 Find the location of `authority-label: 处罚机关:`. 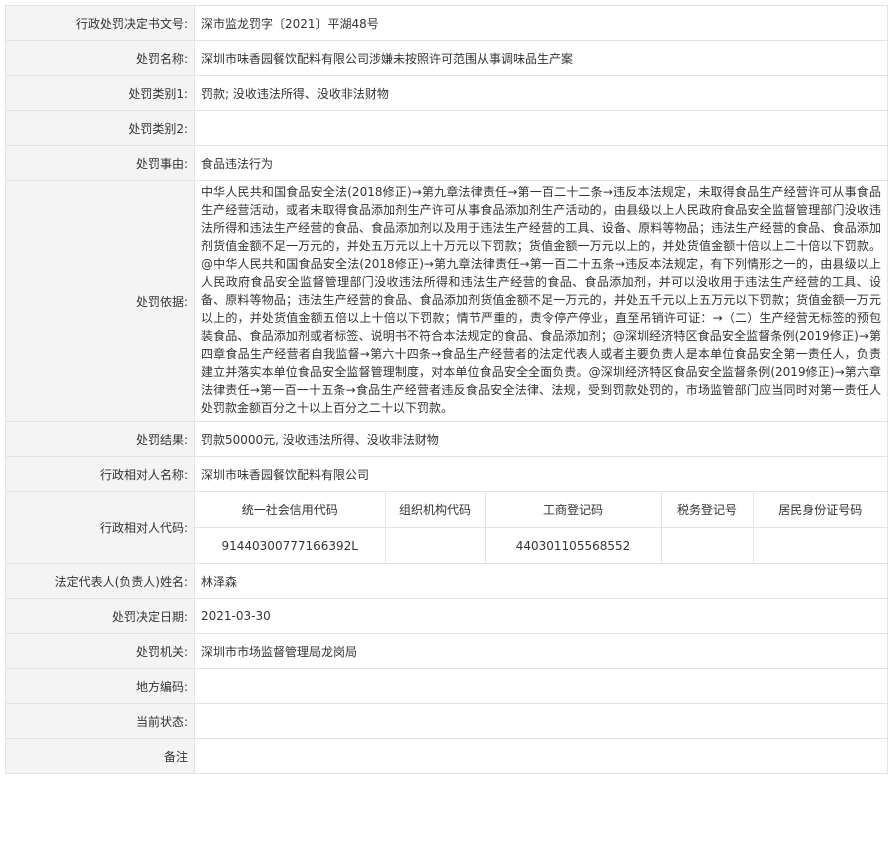

authority-label: 处罚机关: is located at coordinates (100, 651).